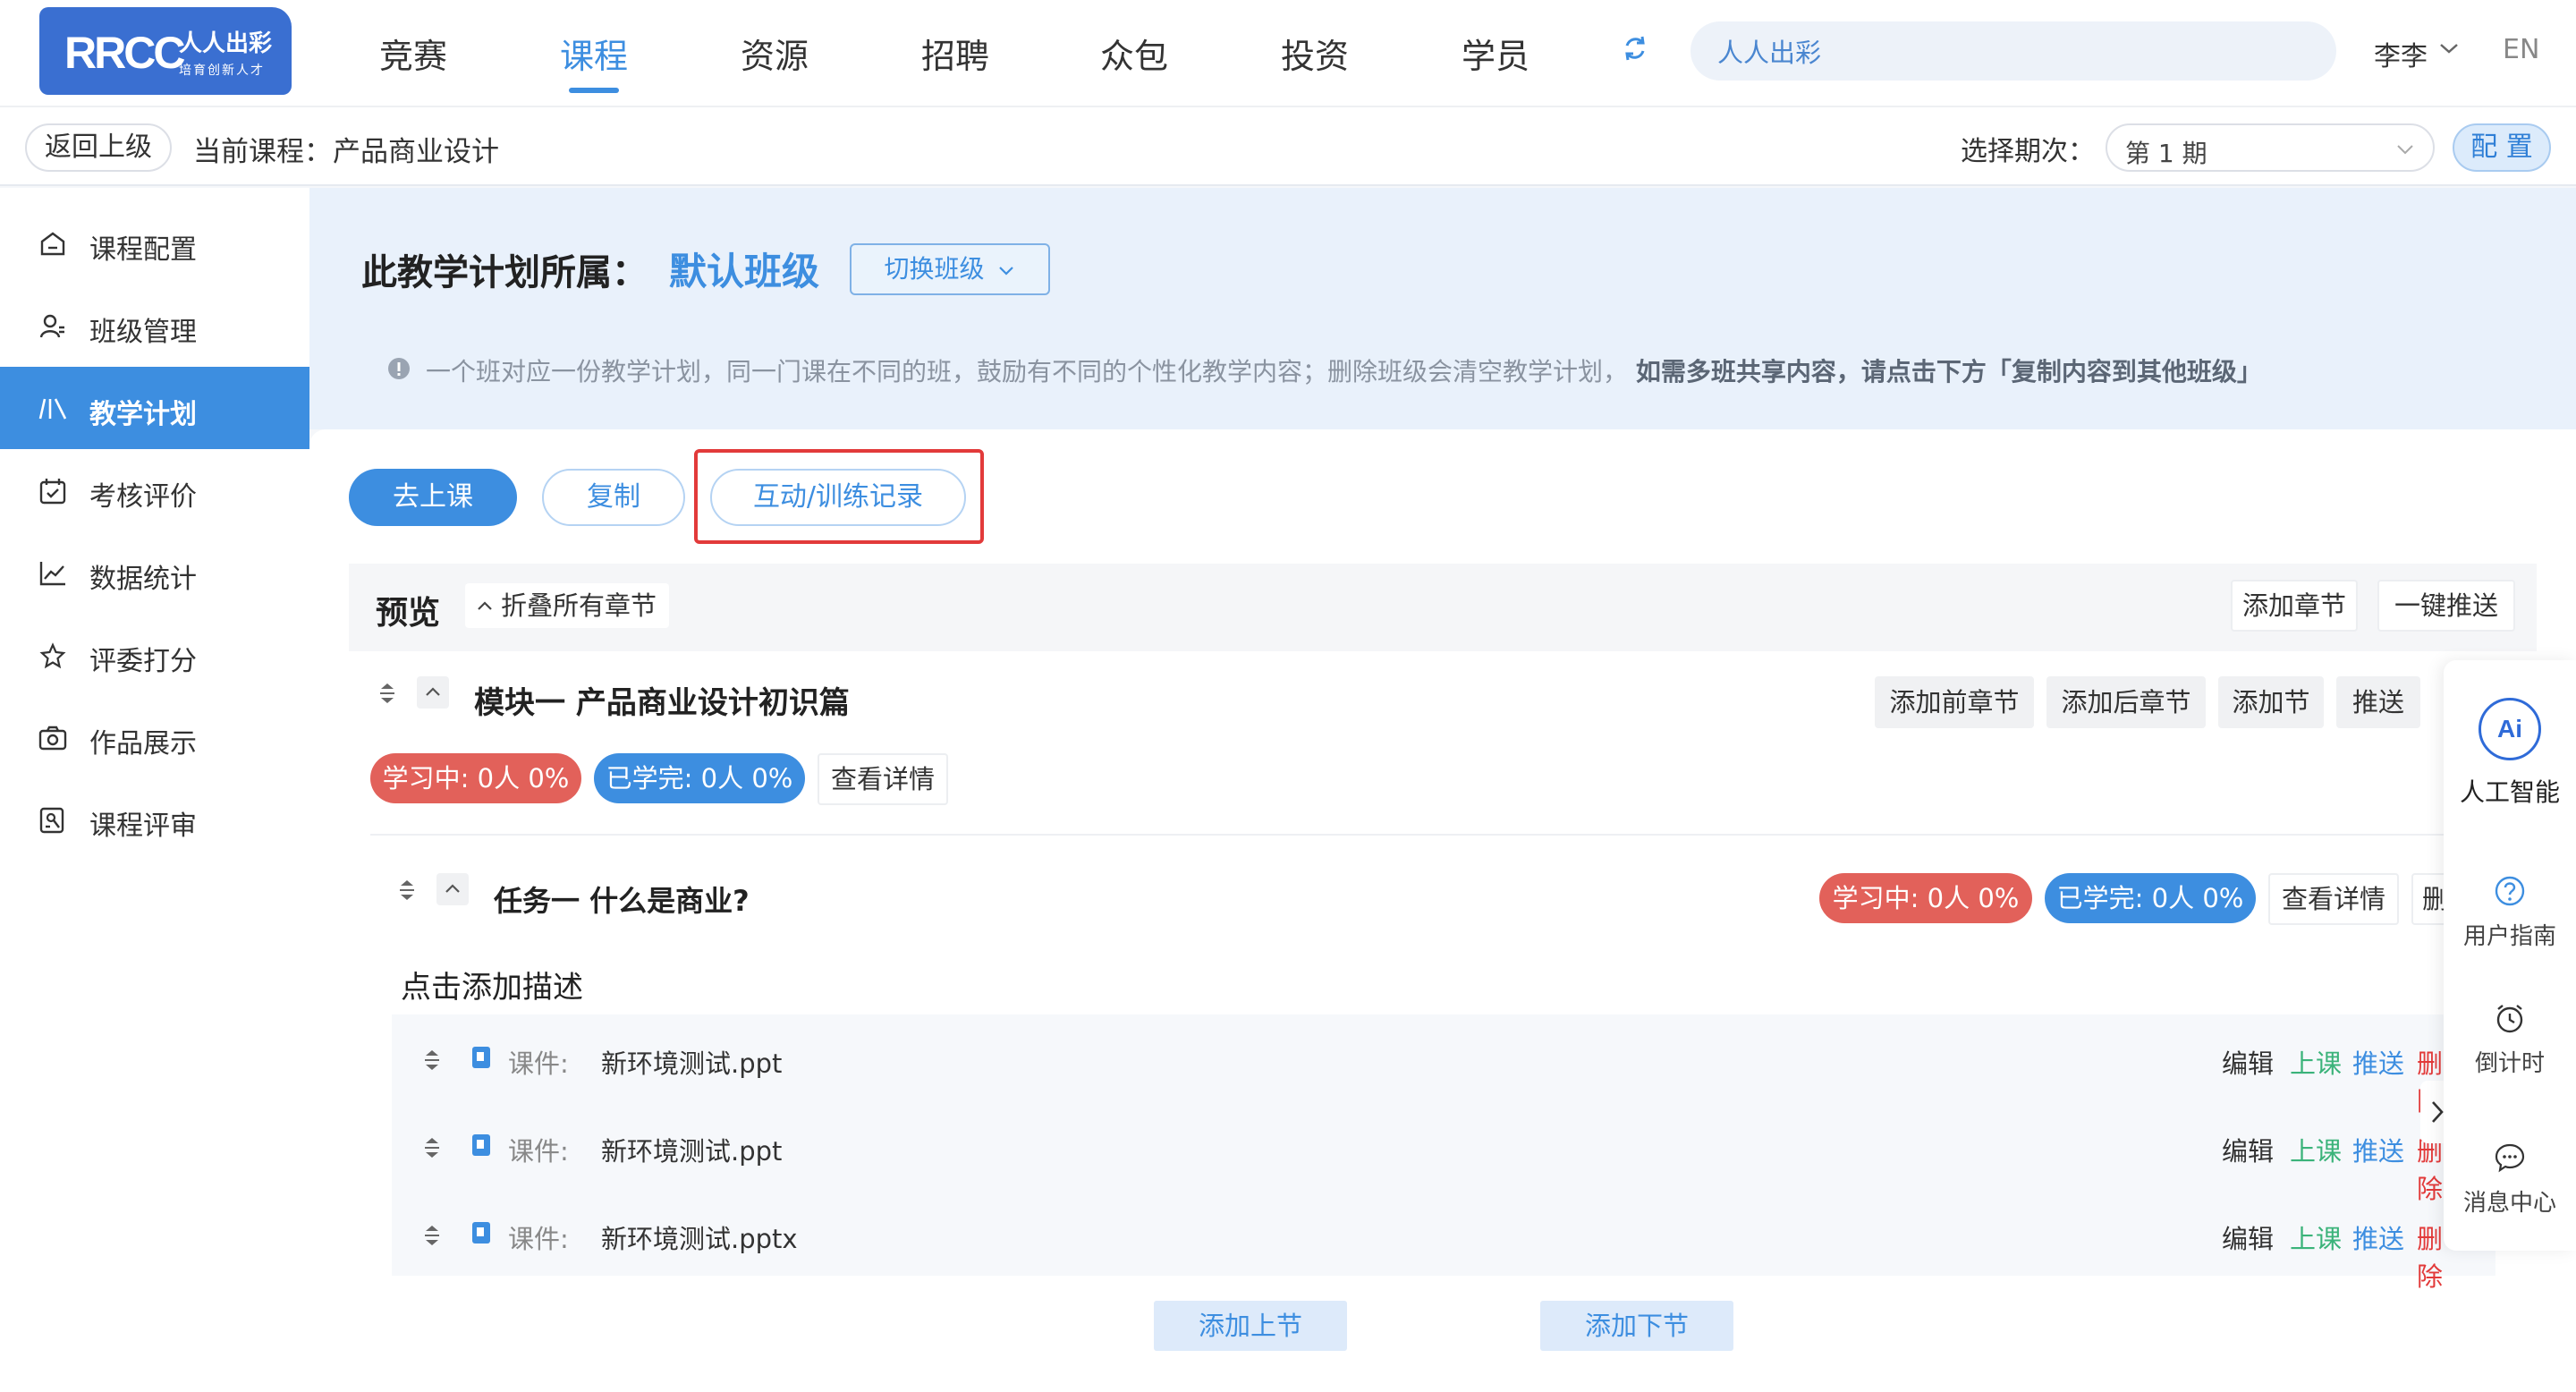  I want to click on sidebar-item-review: 课程评审, so click(154, 819).